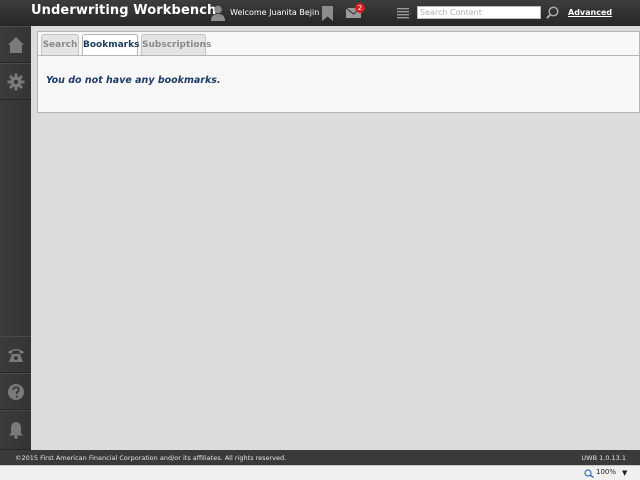 The image size is (640, 480). Describe the element at coordinates (606, 472) in the screenshot. I see `zoom-level: 100%` at that location.